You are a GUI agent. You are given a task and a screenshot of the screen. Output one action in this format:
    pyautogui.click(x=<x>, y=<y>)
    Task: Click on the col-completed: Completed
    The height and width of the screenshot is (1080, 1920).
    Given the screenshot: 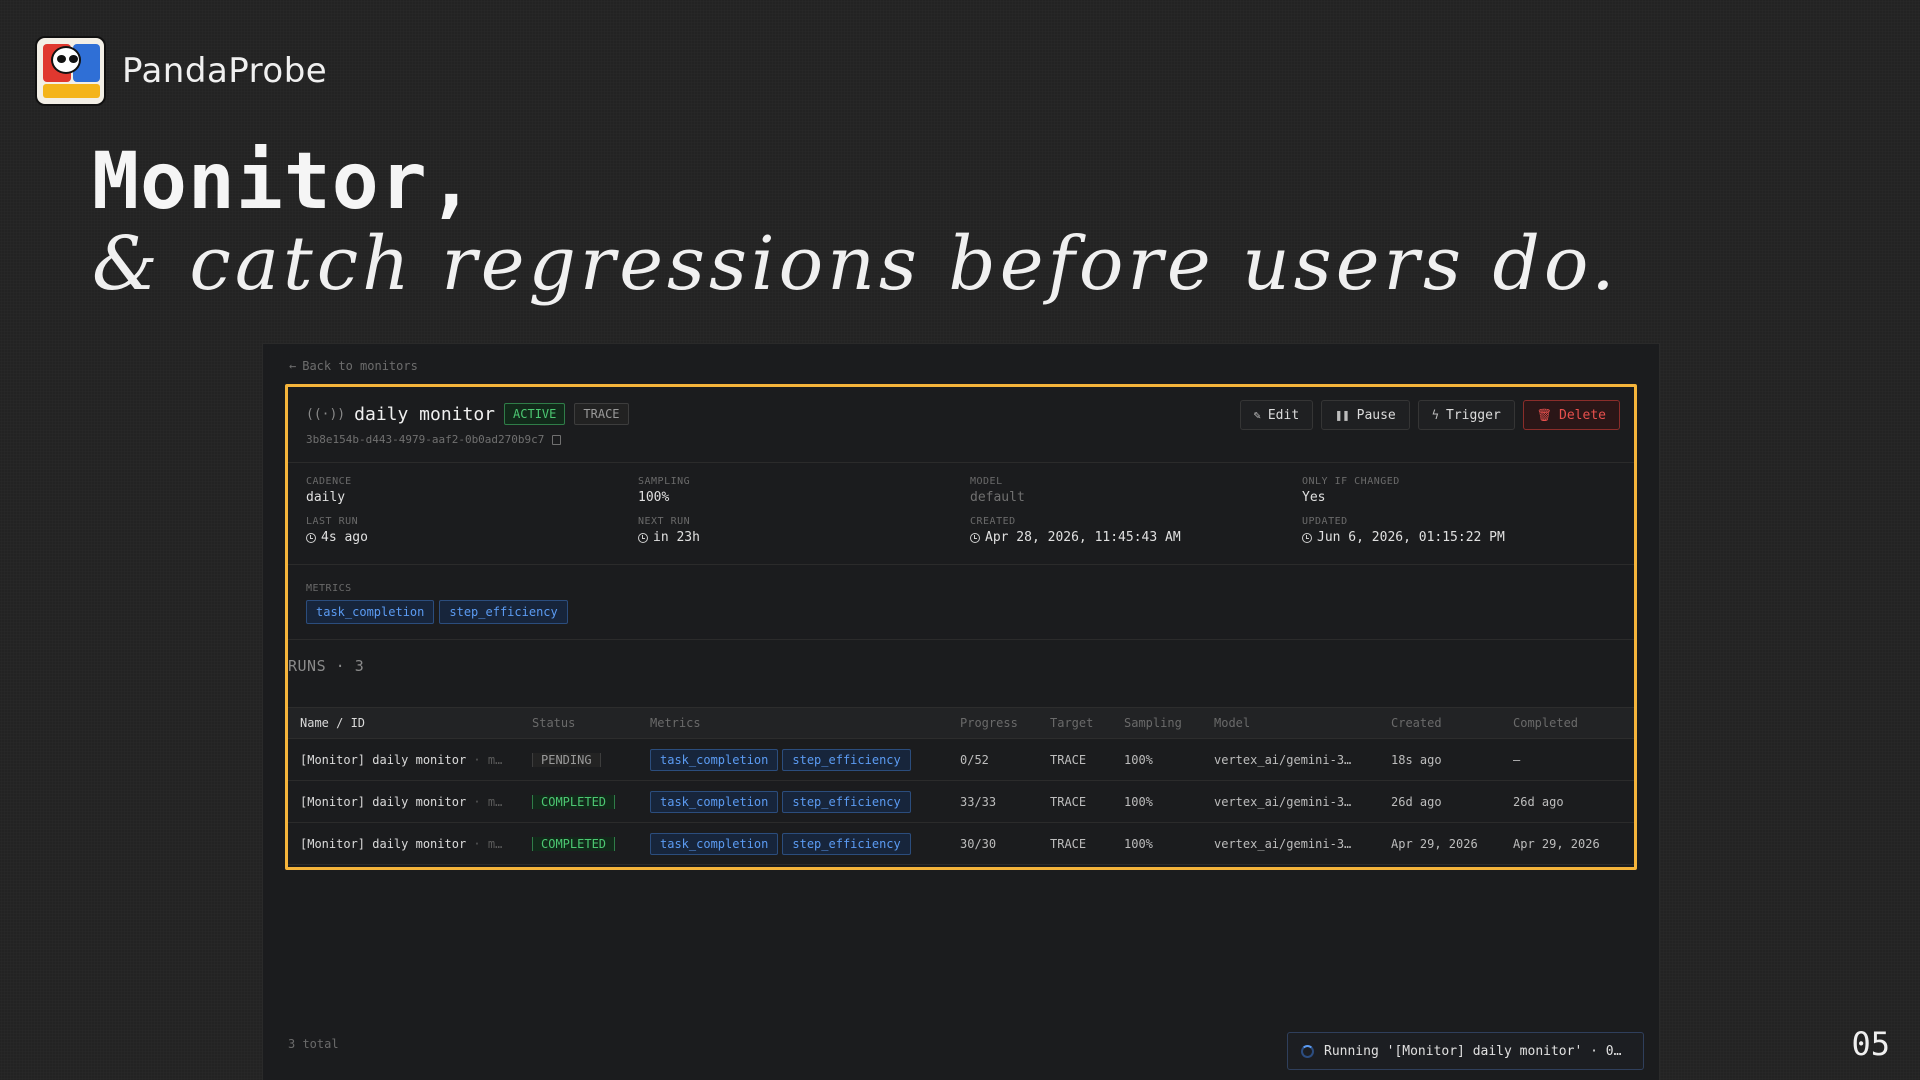 What is the action you would take?
    pyautogui.click(x=1568, y=723)
    